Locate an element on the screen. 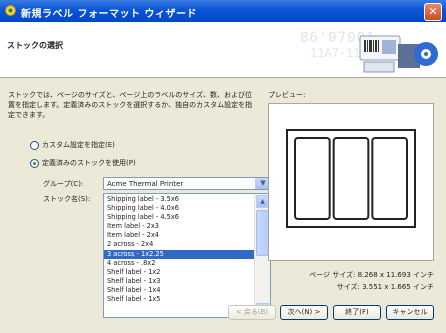 This screenshot has height=333, width=446. back-button: < 戻る(B) is located at coordinates (252, 312).